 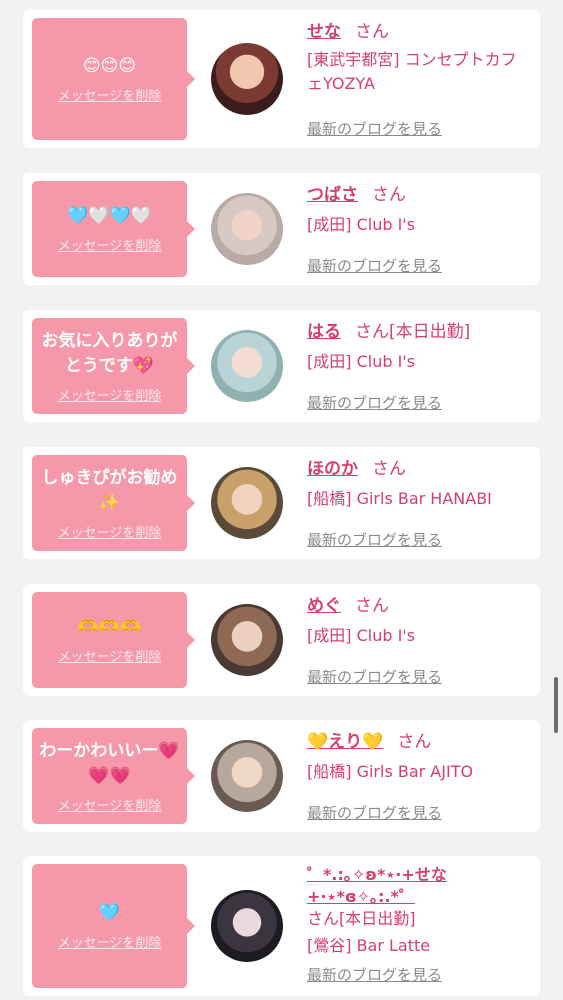 What do you see at coordinates (109, 490) in the screenshot?
I see `message-text: しゅきぴがお勧め✨` at bounding box center [109, 490].